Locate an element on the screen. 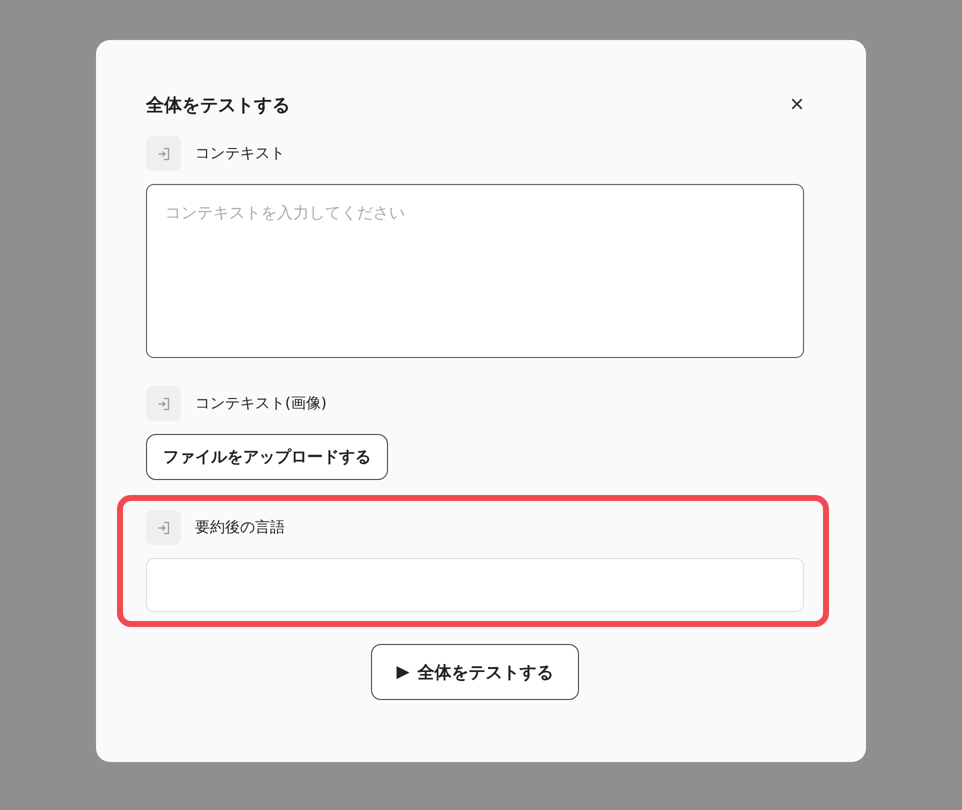  field-label: コンテキスト(画像) is located at coordinates (261, 403).